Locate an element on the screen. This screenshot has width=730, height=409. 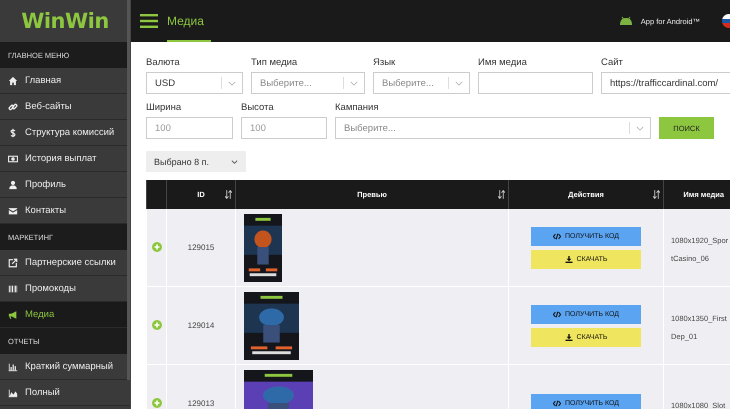
menu-icon is located at coordinates (149, 21).